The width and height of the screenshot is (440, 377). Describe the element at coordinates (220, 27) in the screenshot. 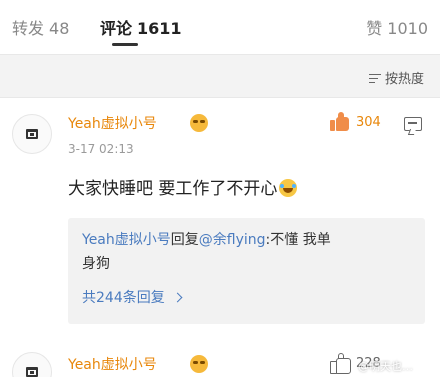

I see `tab-bar: 转发 48 评论 1611 赞 1010` at that location.